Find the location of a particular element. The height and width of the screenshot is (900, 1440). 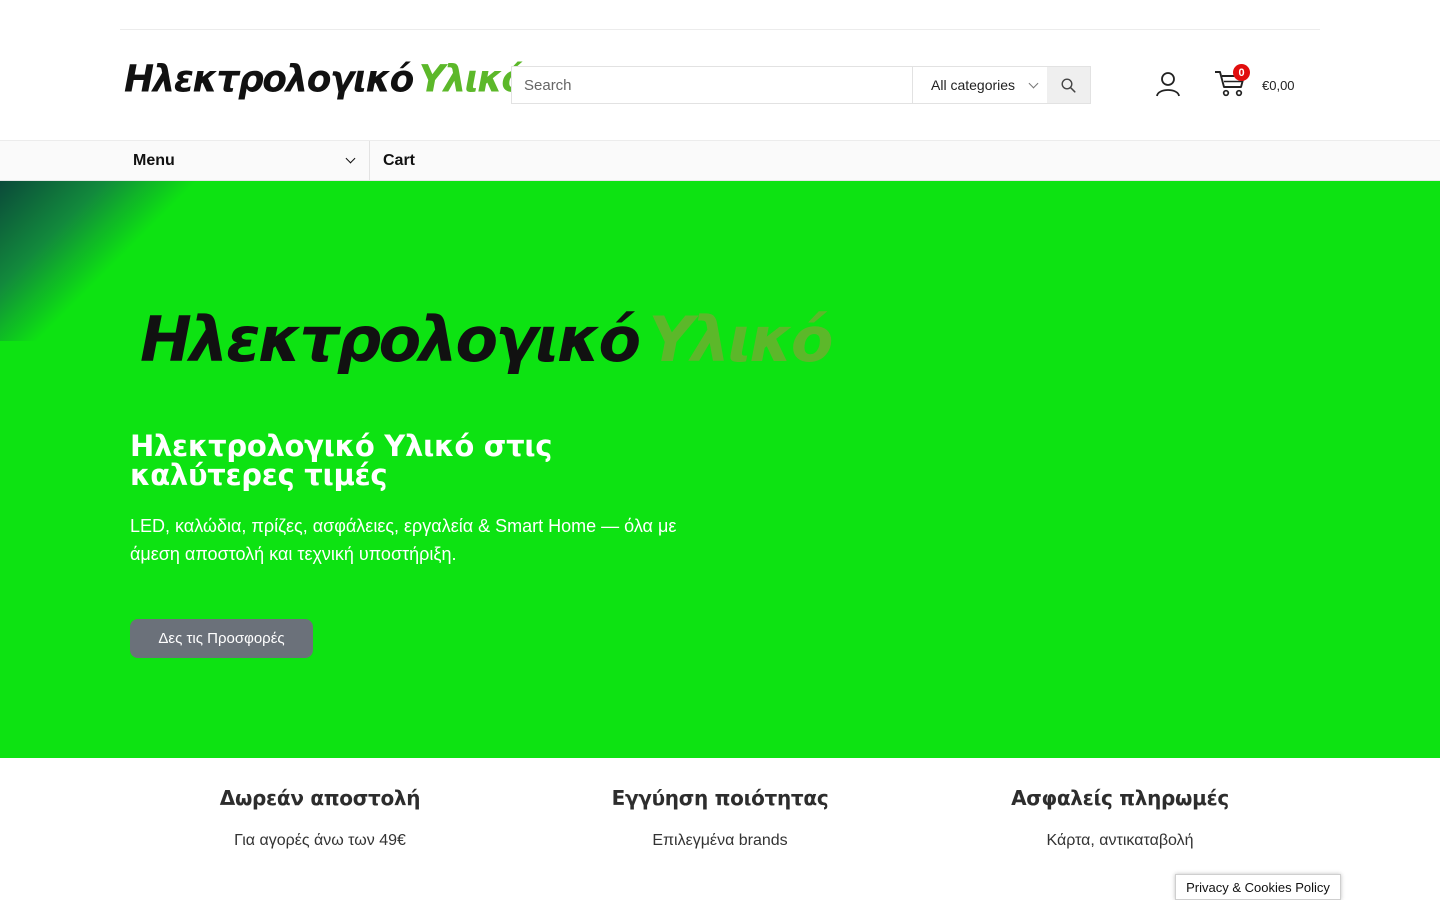

hero-logo: Ηλεκτρολογικό Υλικό is located at coordinates (487, 339).